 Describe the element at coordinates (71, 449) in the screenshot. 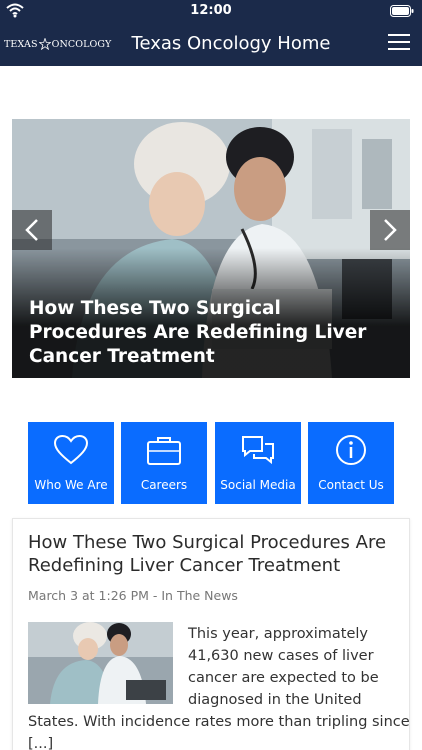

I see `heart-icon` at that location.